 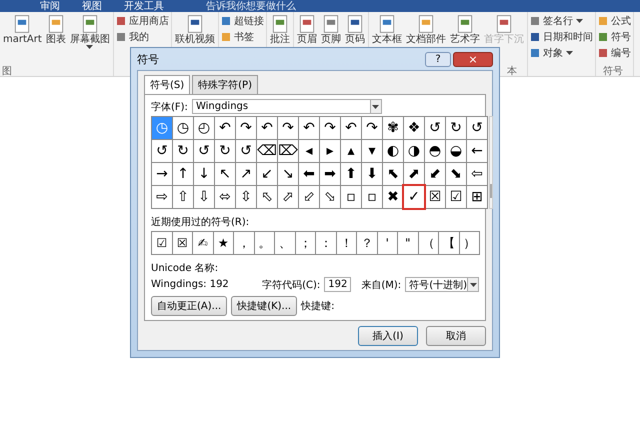 I want to click on symbol-cell: ⇧, so click(x=183, y=197).